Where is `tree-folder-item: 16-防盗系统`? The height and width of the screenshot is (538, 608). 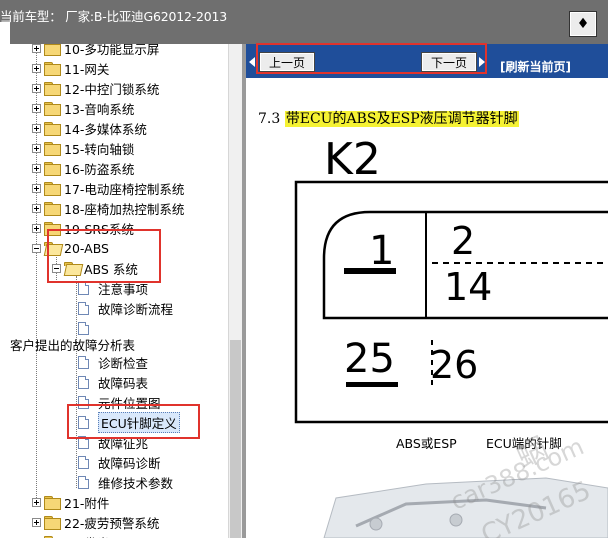
tree-folder-item: 16-防盗系统 is located at coordinates (83, 168).